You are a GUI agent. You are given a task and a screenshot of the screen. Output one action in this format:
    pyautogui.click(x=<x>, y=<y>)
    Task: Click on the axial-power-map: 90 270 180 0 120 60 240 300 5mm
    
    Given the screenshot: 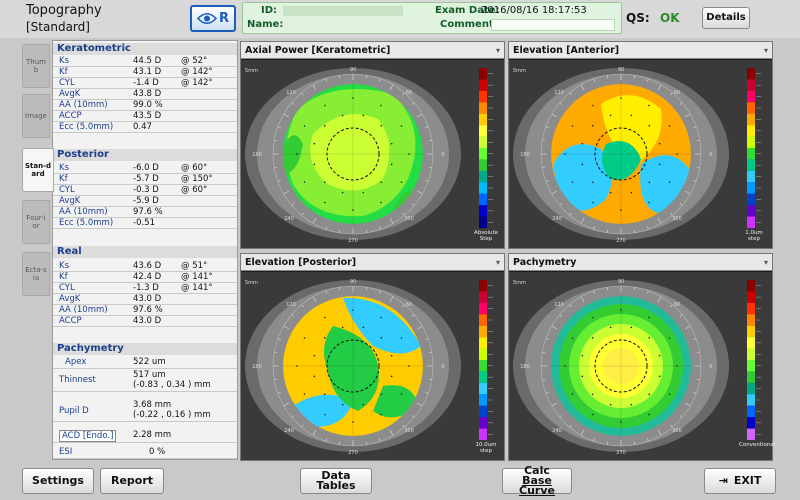 What is the action you would take?
    pyautogui.click(x=372, y=154)
    